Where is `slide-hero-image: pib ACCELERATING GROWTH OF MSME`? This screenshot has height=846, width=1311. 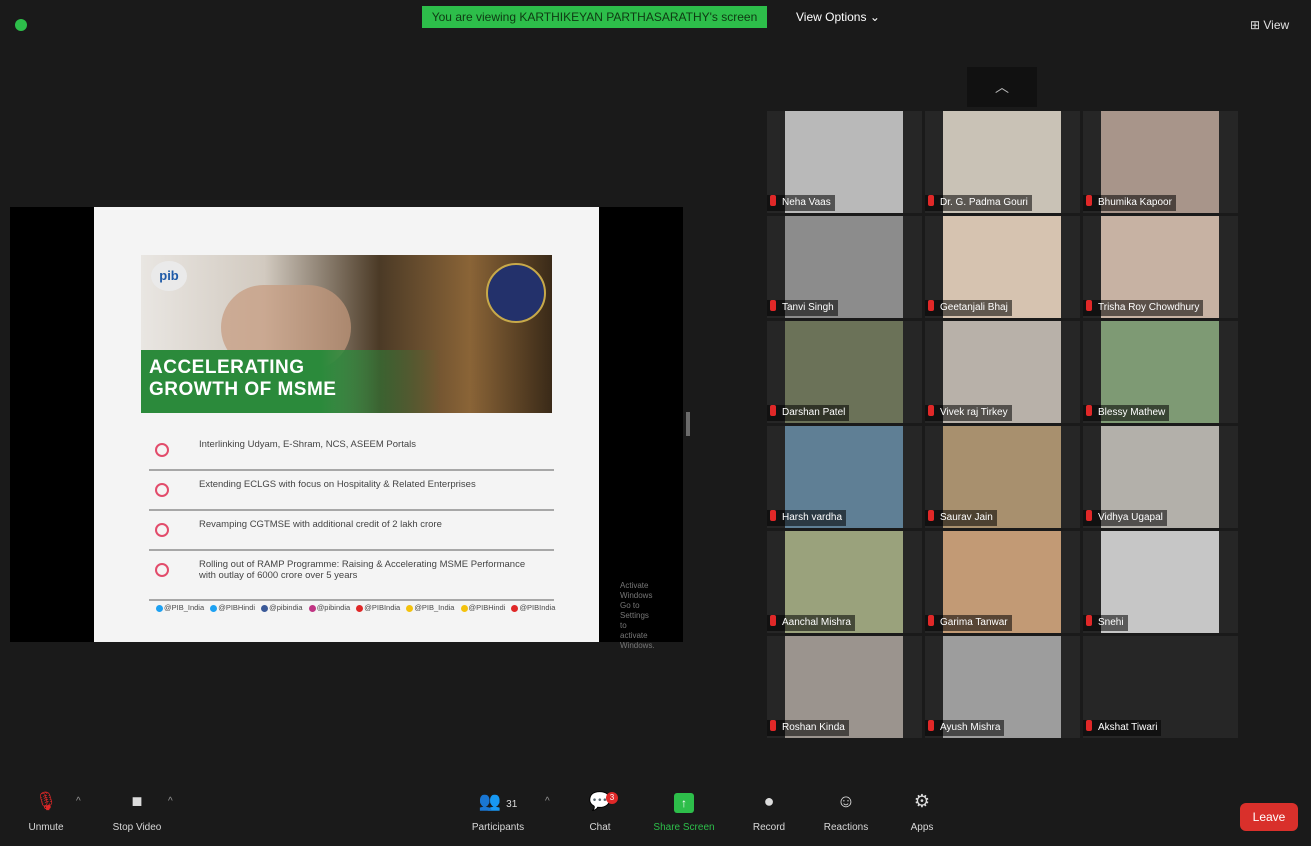
slide-hero-image: pib ACCELERATING GROWTH OF MSME is located at coordinates (346, 334).